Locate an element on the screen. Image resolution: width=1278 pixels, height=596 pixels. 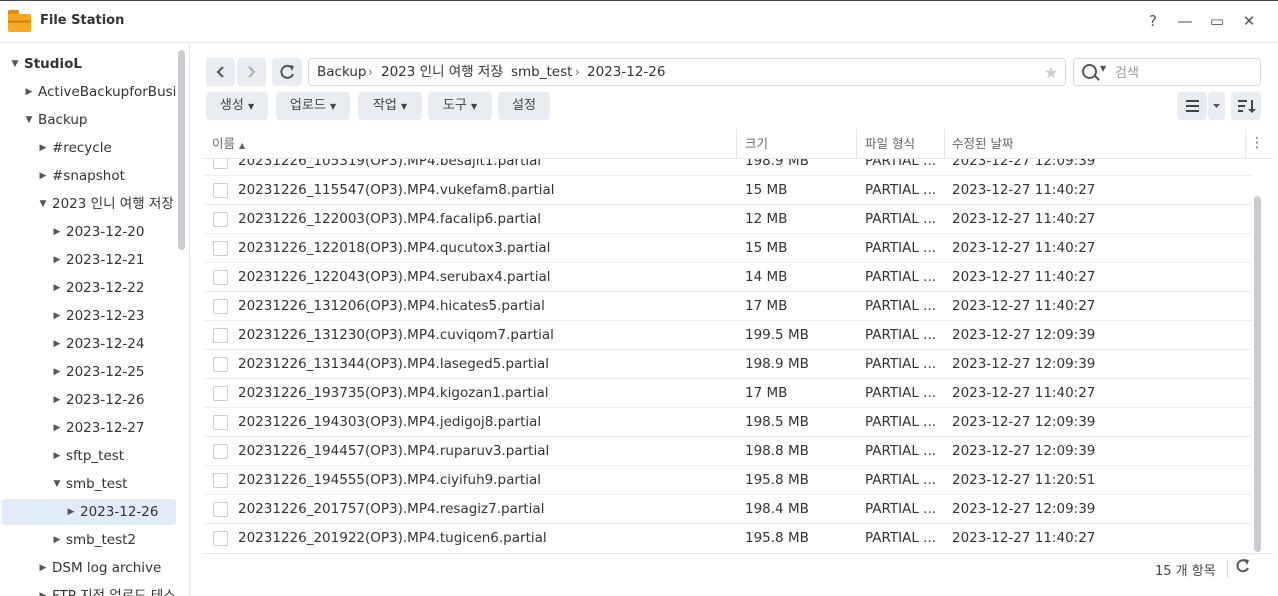
column-header-name: 이름 ▲ is located at coordinates (228, 143).